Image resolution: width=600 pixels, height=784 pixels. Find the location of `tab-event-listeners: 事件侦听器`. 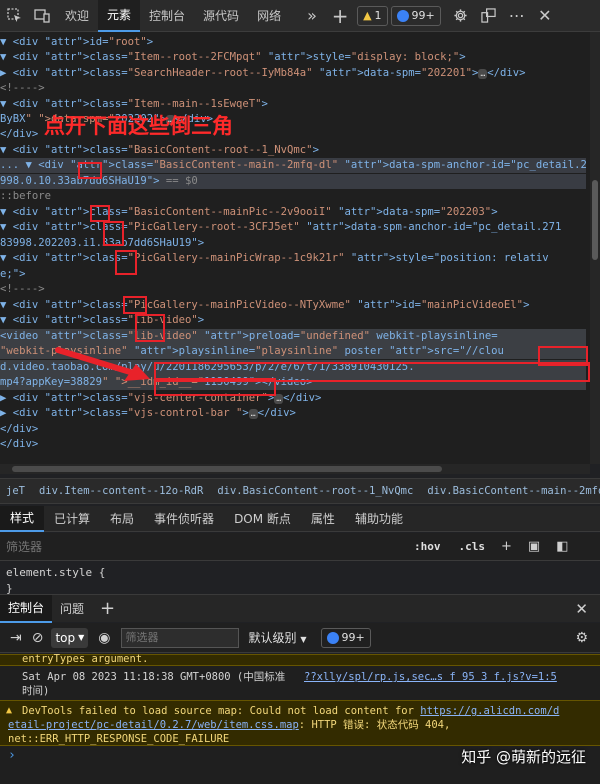

tab-event-listeners: 事件侦听器 is located at coordinates (184, 519).